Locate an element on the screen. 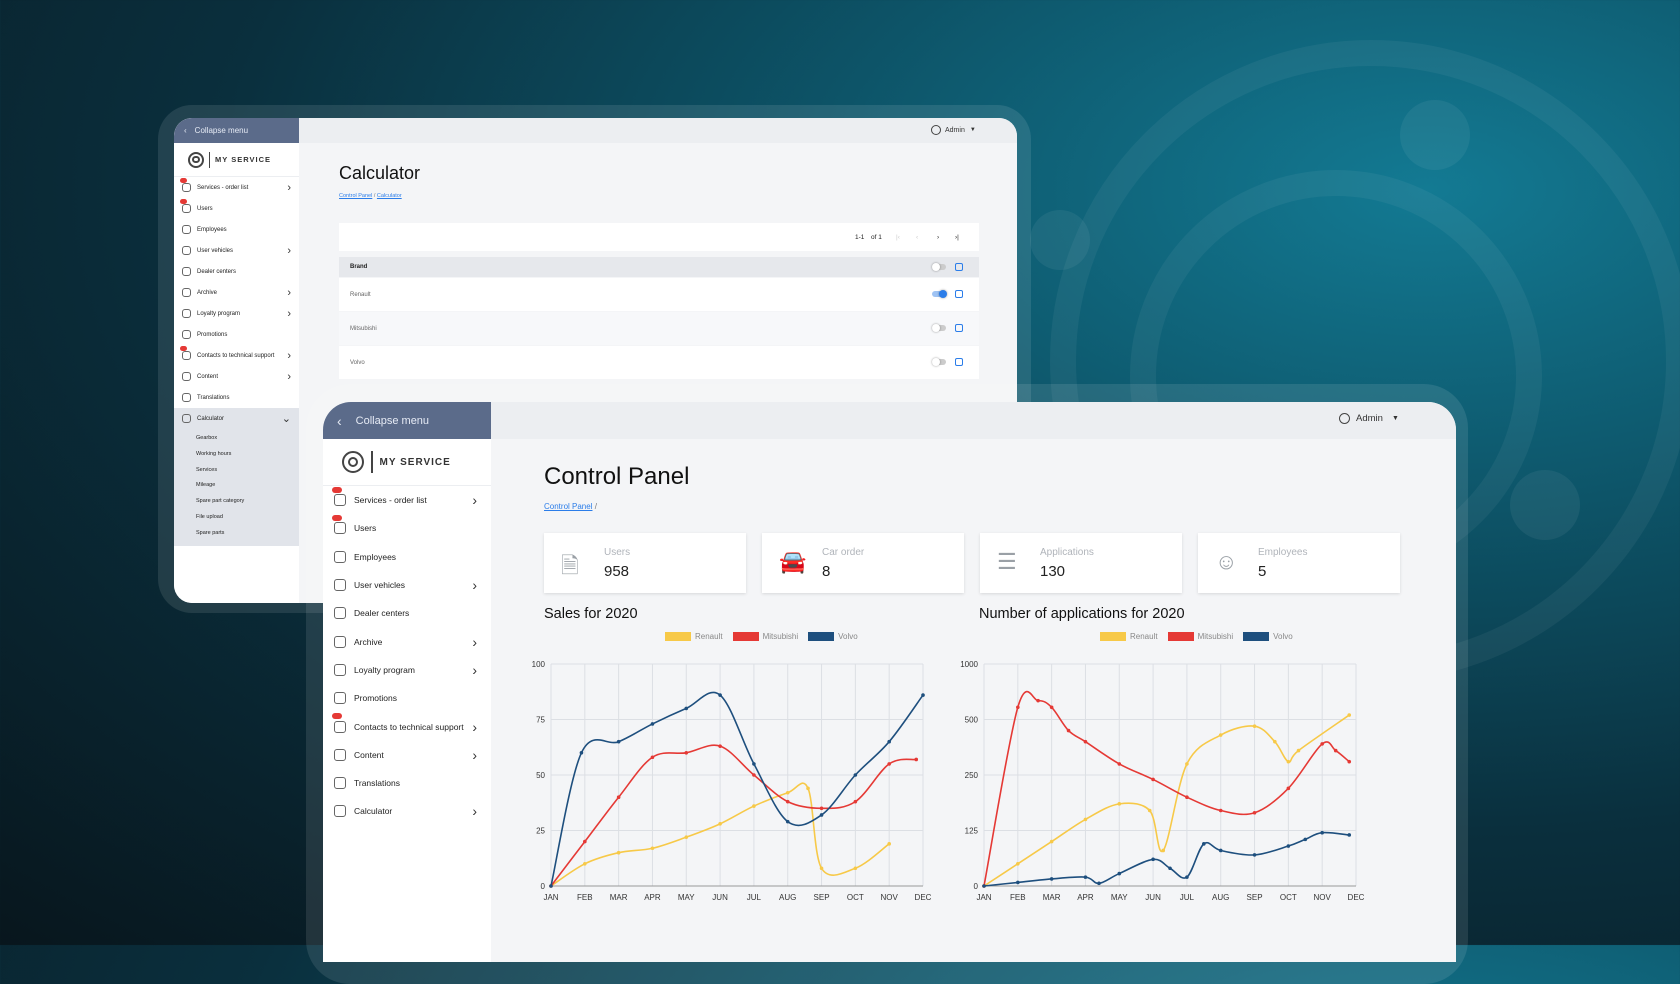 The height and width of the screenshot is (984, 1680). back-submenu-item-spare-part-category: Spare part category is located at coordinates (236, 502).